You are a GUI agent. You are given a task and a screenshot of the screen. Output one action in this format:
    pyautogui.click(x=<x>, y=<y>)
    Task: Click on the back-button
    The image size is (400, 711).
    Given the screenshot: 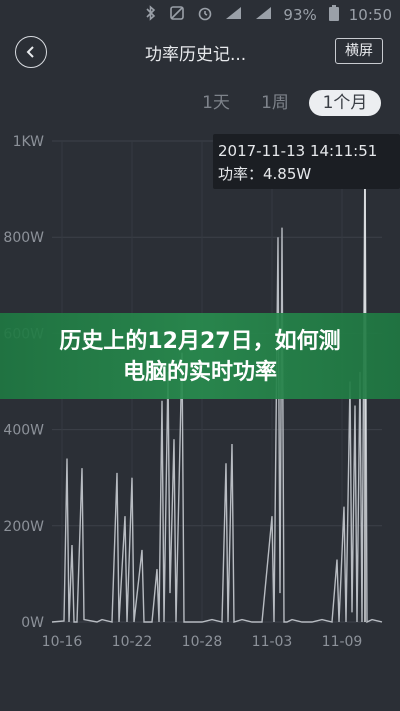 What is the action you would take?
    pyautogui.click(x=31, y=52)
    